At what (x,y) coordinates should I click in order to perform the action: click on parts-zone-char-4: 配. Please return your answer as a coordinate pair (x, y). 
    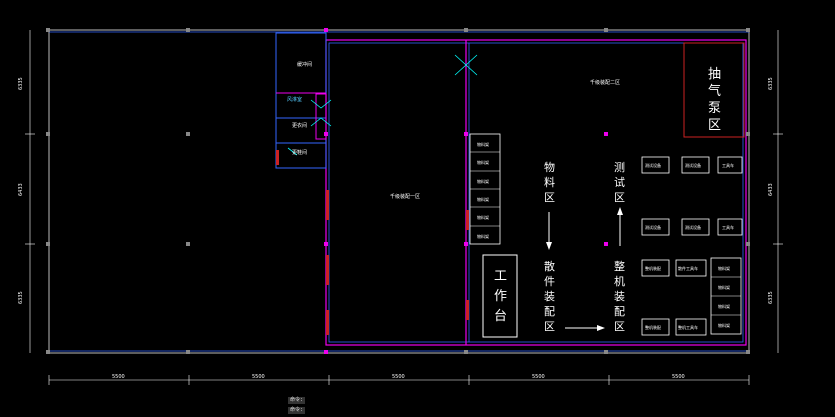
    Looking at the image, I should click on (549, 311).